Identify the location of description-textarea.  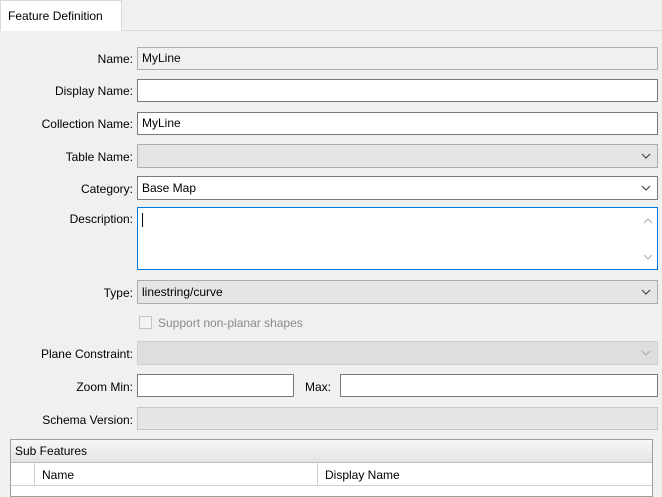
(397, 238).